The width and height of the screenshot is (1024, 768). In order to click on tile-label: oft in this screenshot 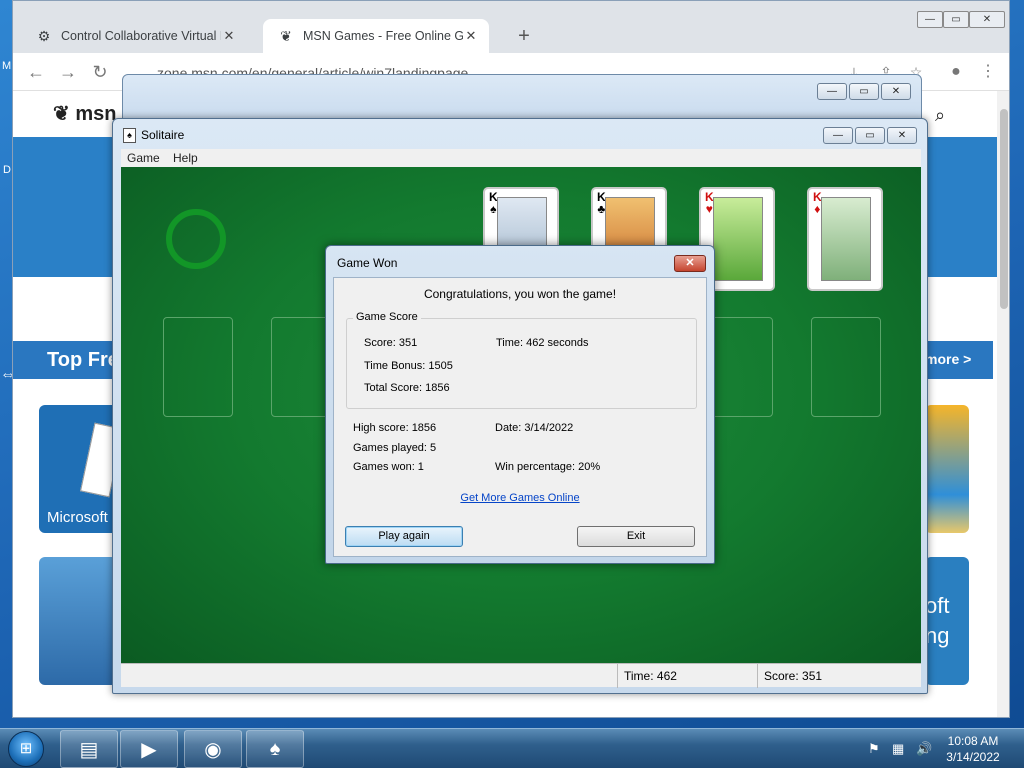, I will do `click(937, 605)`.